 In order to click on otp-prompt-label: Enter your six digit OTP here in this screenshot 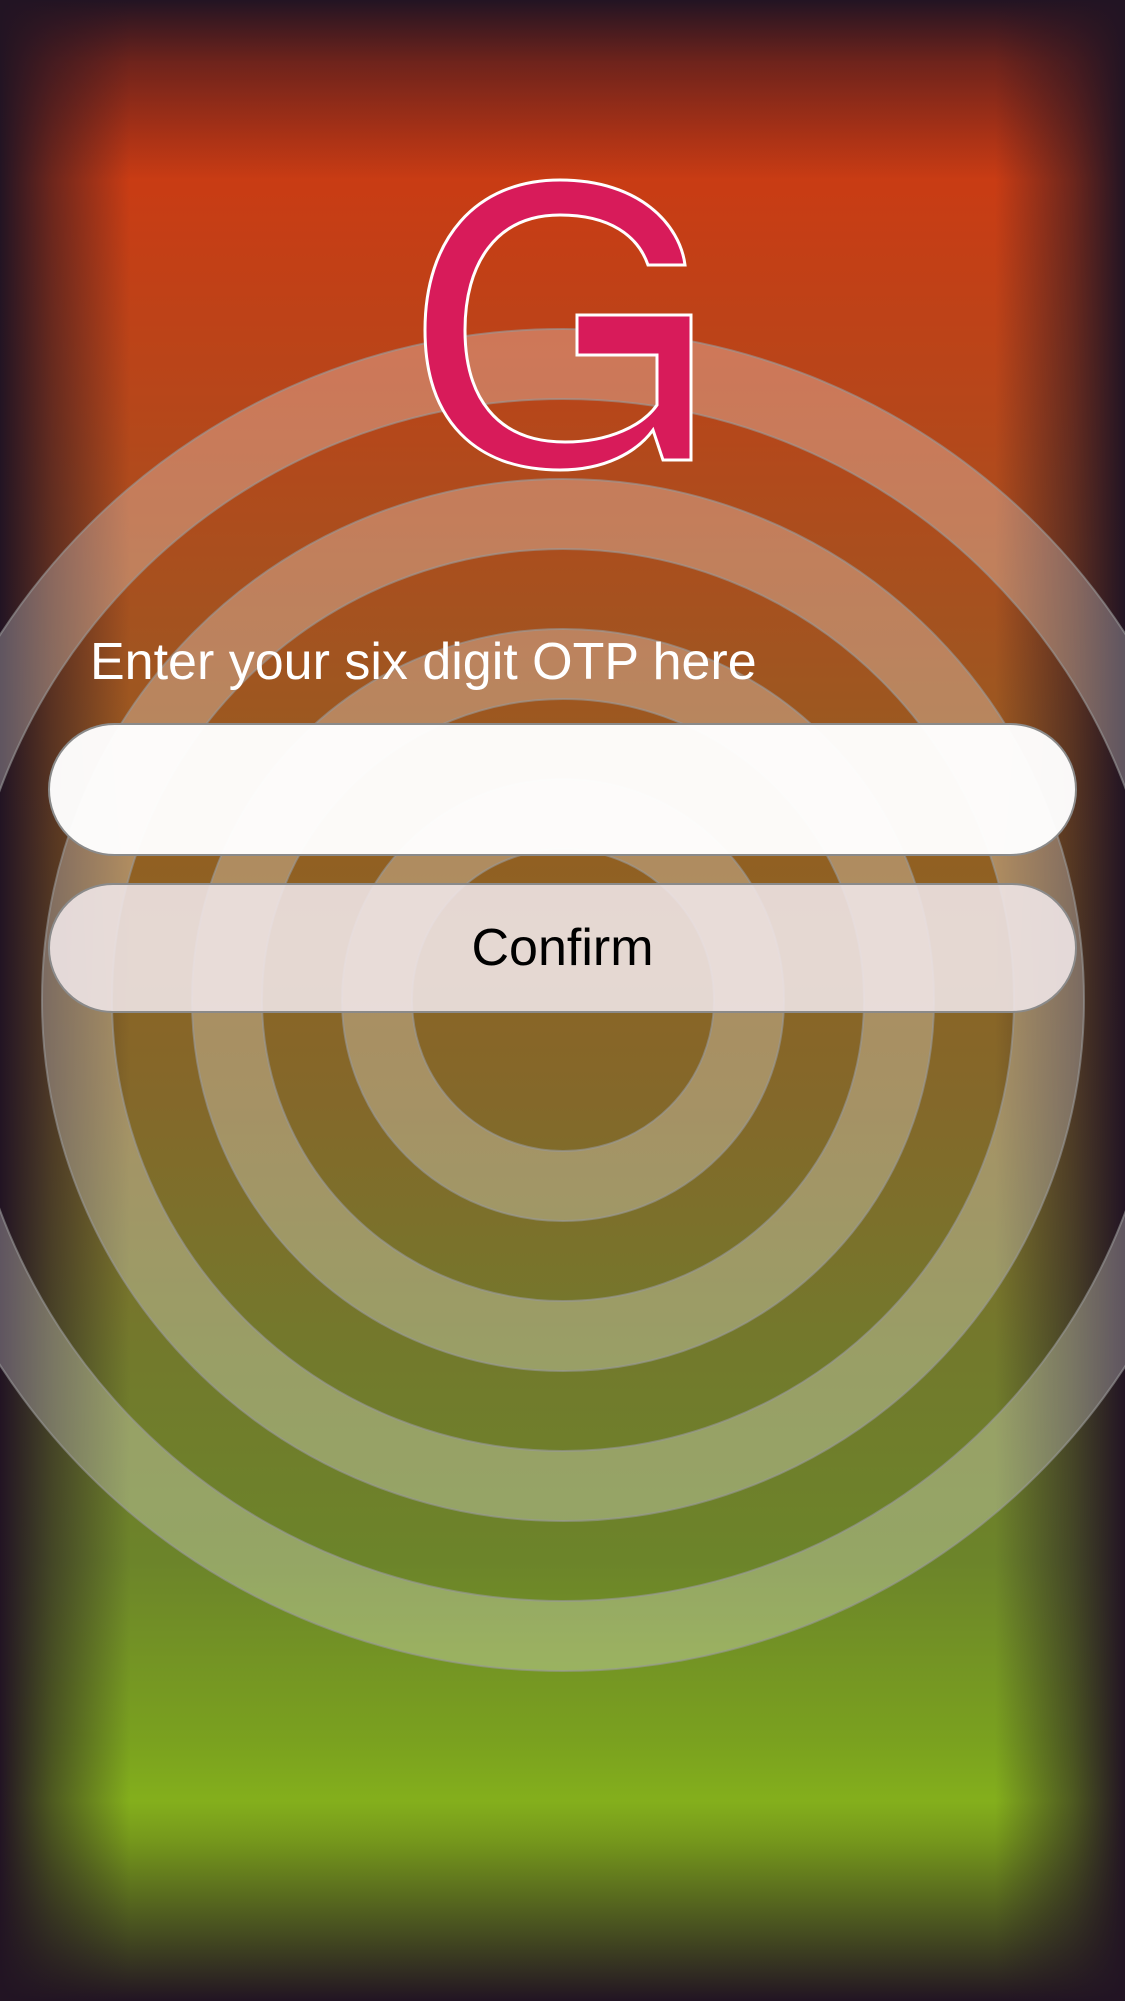, I will do `click(423, 662)`.